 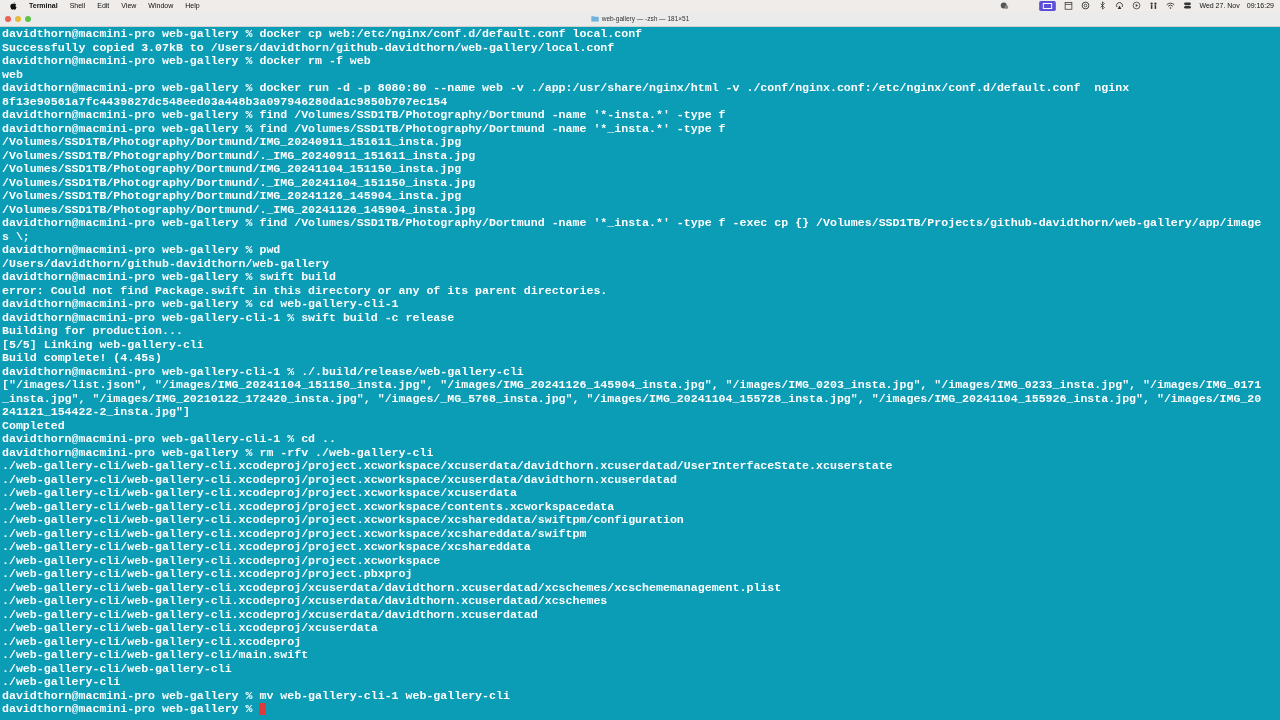 I want to click on terminal-line: ./web-gallery-cli/web-gallery-cli.xcodeproj, so click(x=152, y=641).